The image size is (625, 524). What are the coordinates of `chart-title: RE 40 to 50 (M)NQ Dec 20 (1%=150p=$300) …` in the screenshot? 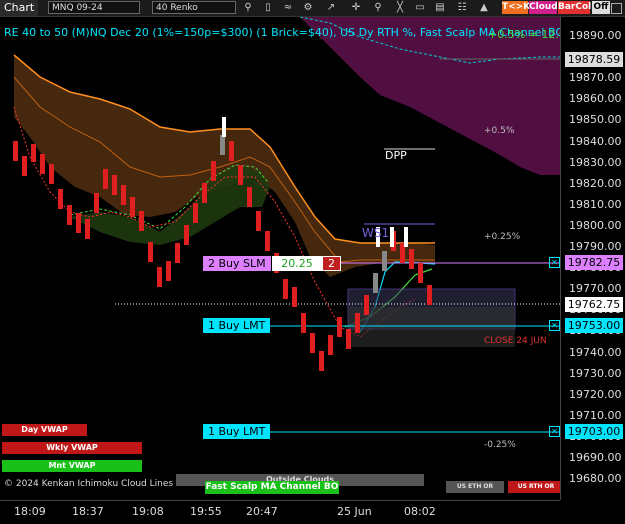 It's located at (284, 32).